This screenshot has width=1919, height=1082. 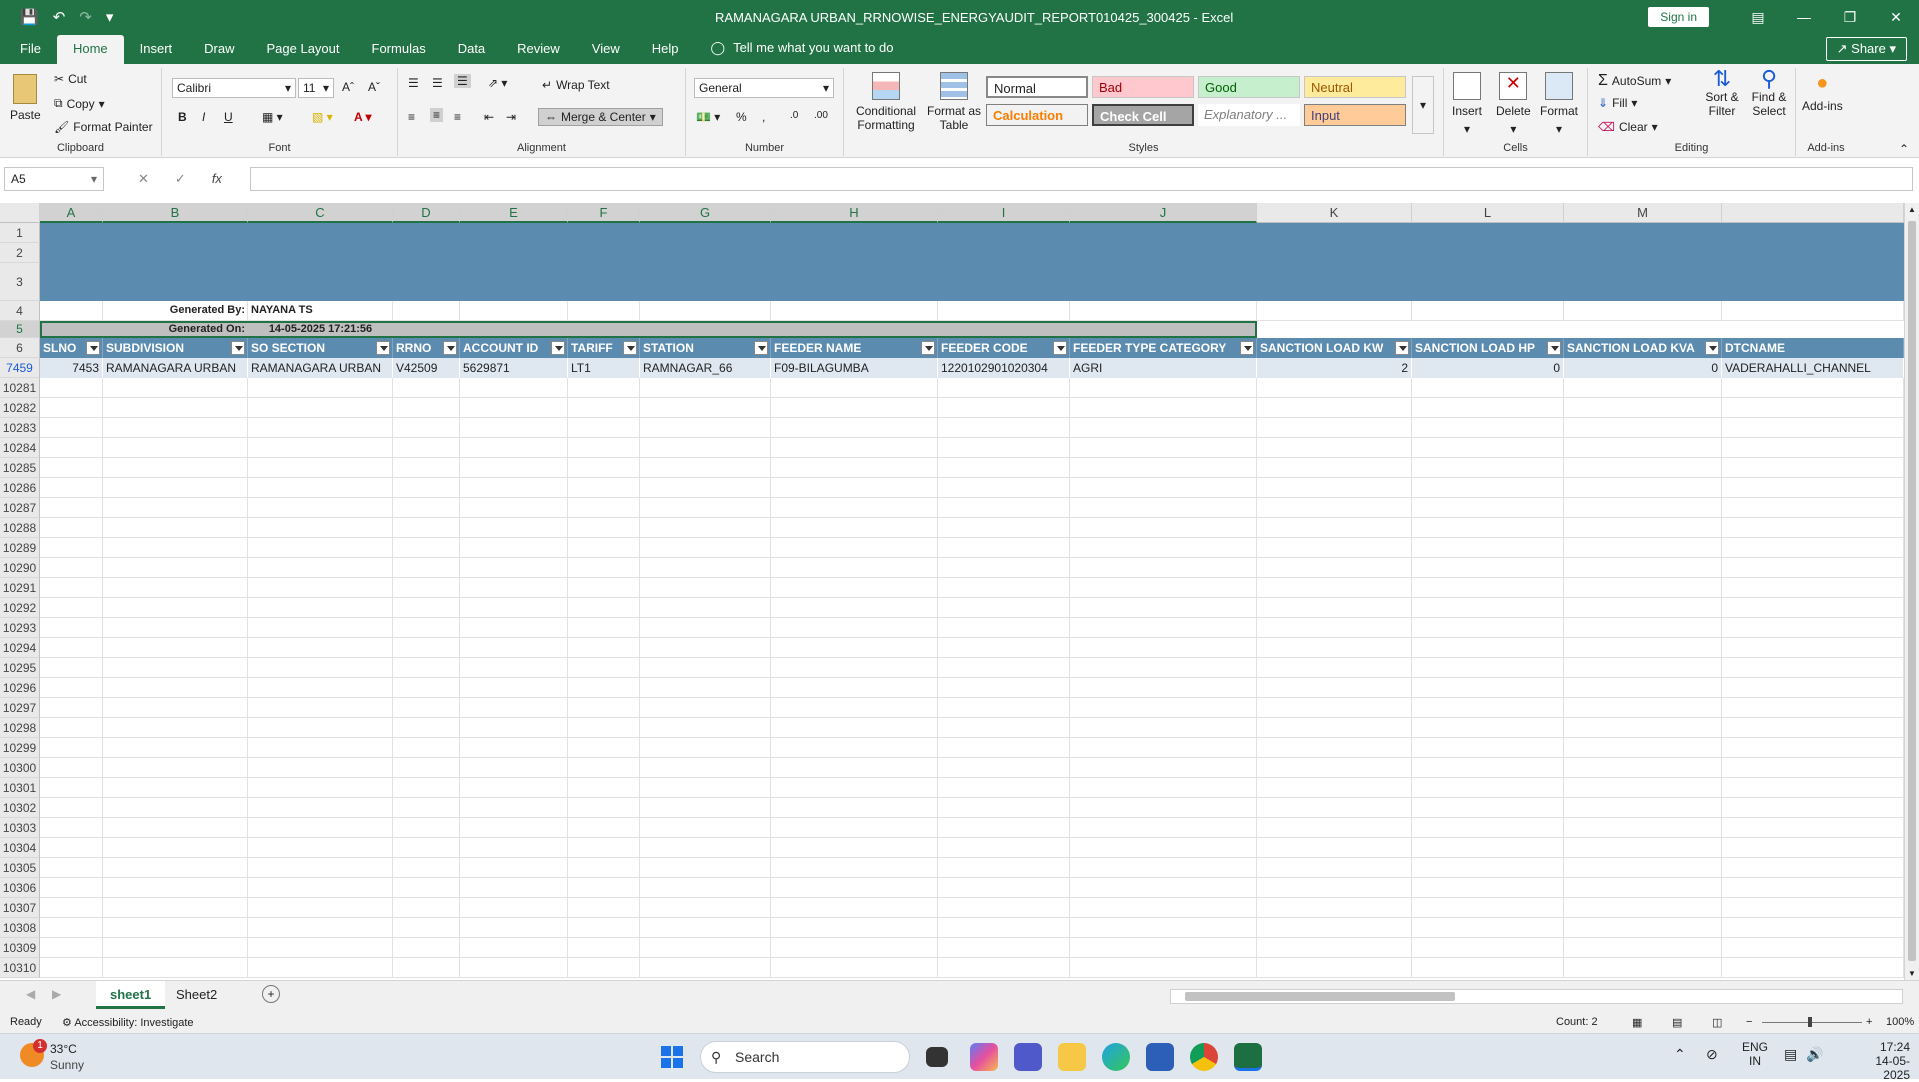 I want to click on column-header-h: H, so click(x=854, y=213).